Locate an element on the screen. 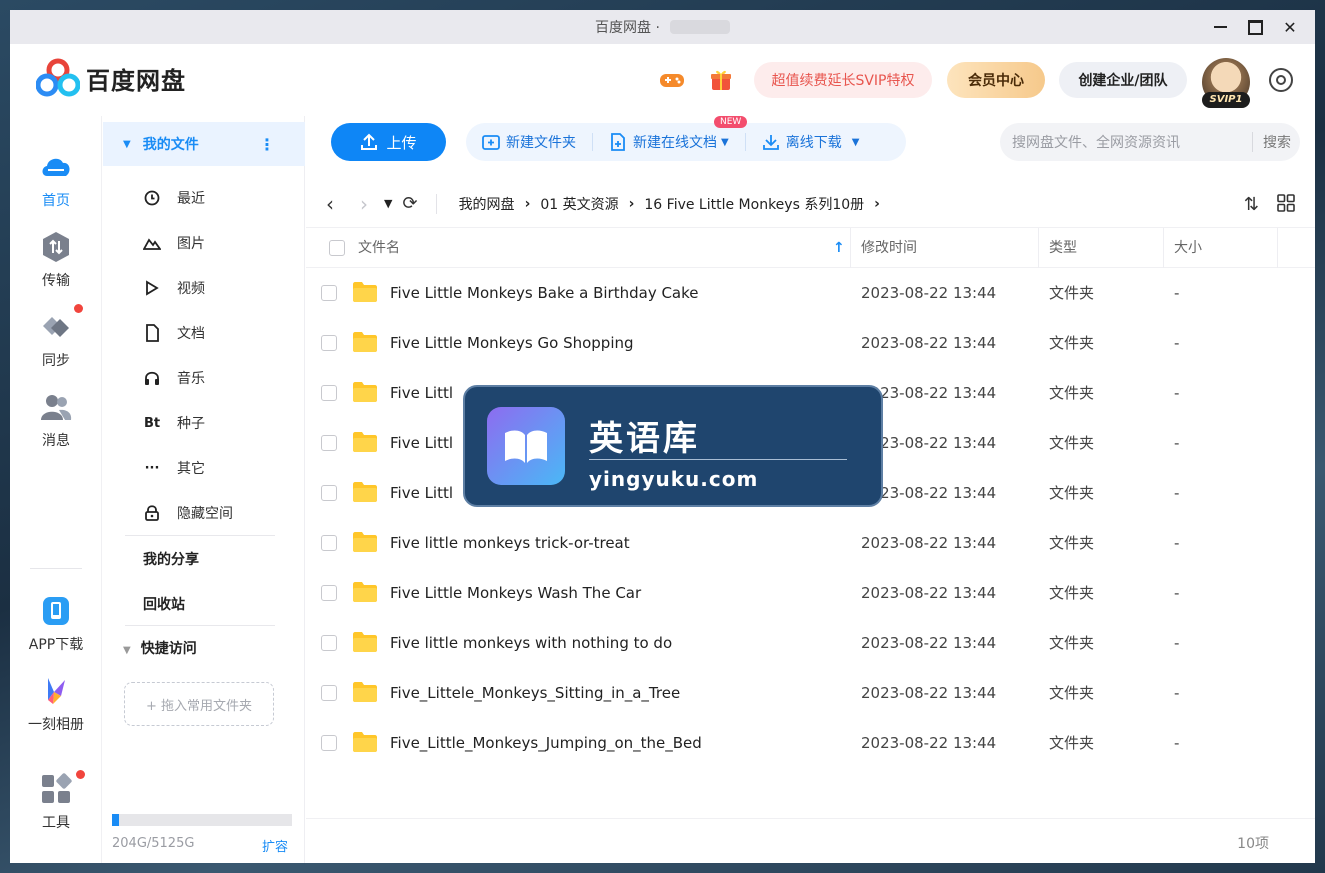 This screenshot has width=1325, height=873. nav-item-music: 音乐 is located at coordinates (174, 378).